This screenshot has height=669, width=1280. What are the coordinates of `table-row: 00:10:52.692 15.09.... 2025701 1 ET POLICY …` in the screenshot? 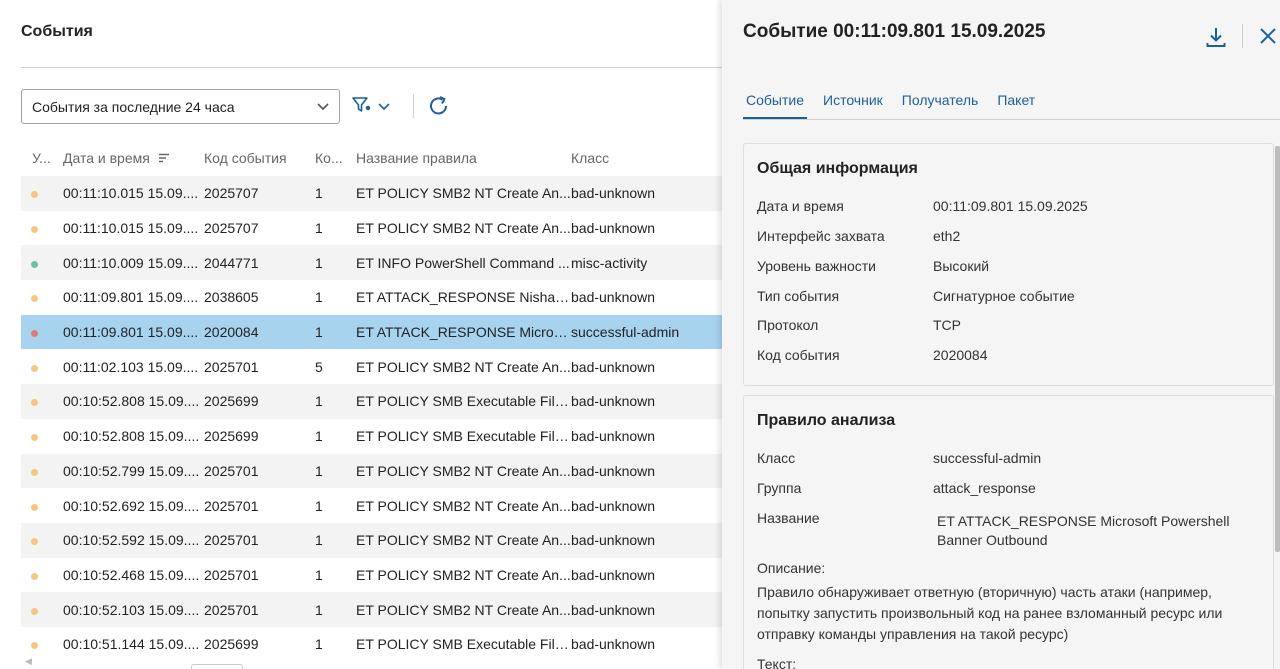 It's located at (371, 505).